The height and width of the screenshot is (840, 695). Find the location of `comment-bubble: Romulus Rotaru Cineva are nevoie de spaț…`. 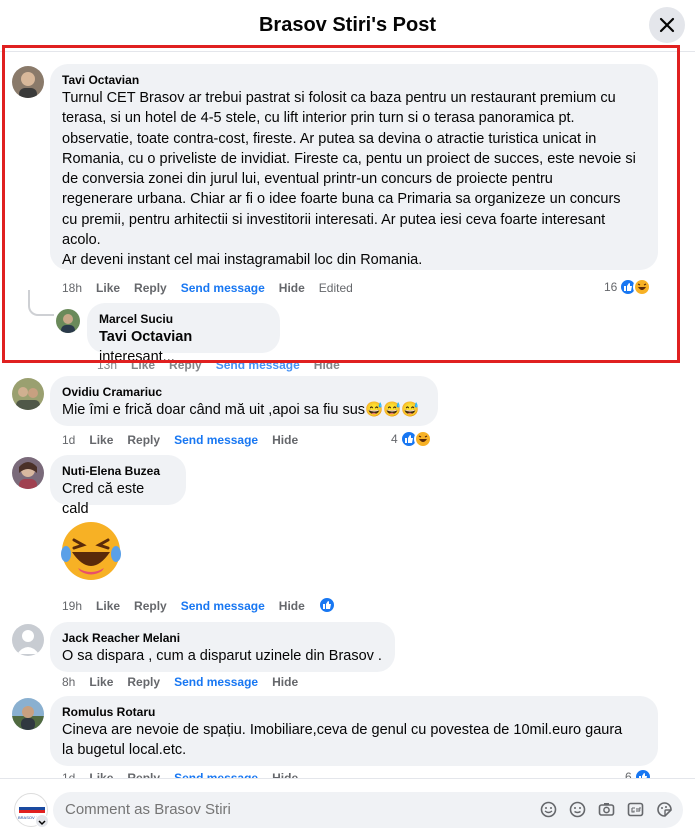

comment-bubble: Romulus Rotaru Cineva are nevoie de spaț… is located at coordinates (354, 731).